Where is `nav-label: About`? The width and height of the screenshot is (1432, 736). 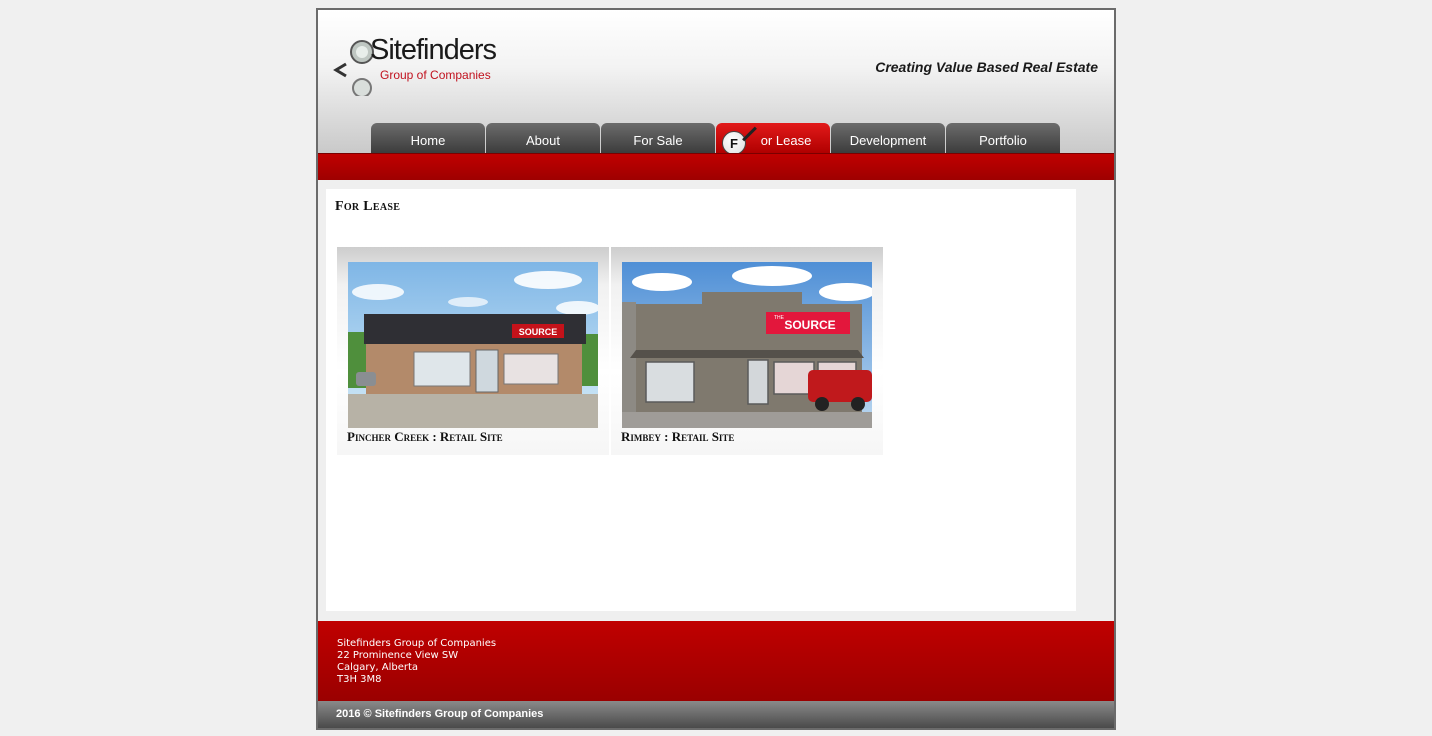
nav-label: About is located at coordinates (543, 140).